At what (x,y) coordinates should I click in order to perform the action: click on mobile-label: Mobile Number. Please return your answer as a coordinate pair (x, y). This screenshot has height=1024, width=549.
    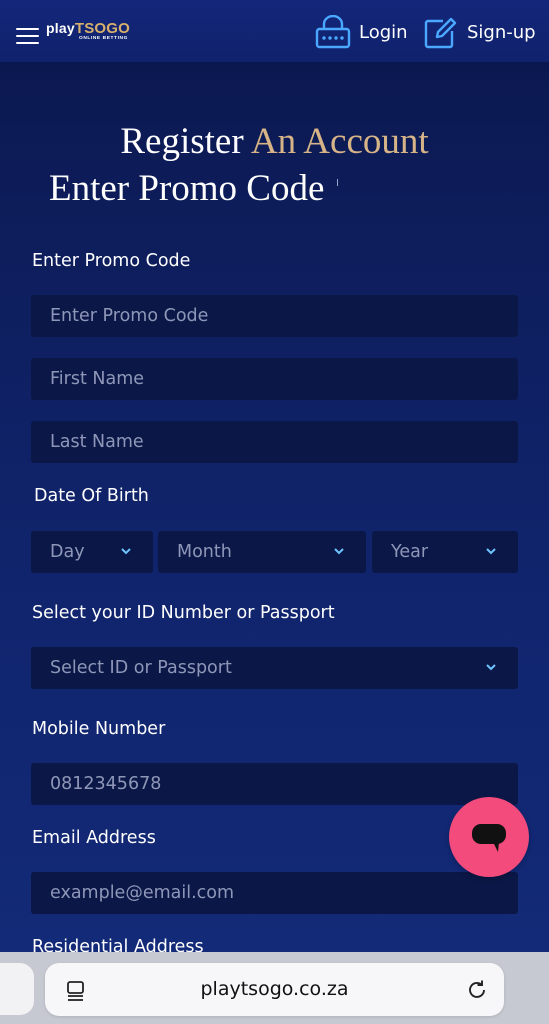
    Looking at the image, I should click on (99, 729).